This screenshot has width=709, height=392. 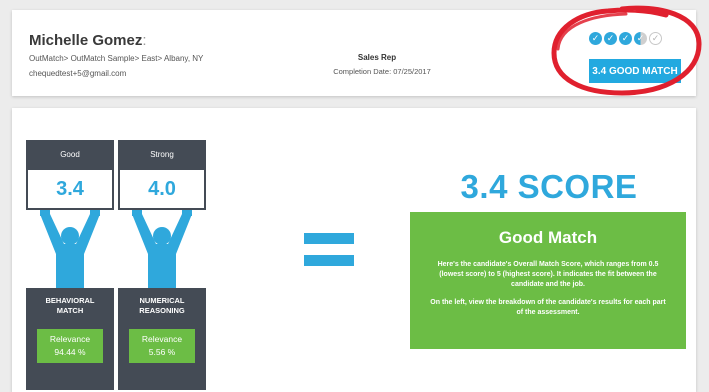 I want to click on half-check-icon: ✓, so click(x=640, y=38).